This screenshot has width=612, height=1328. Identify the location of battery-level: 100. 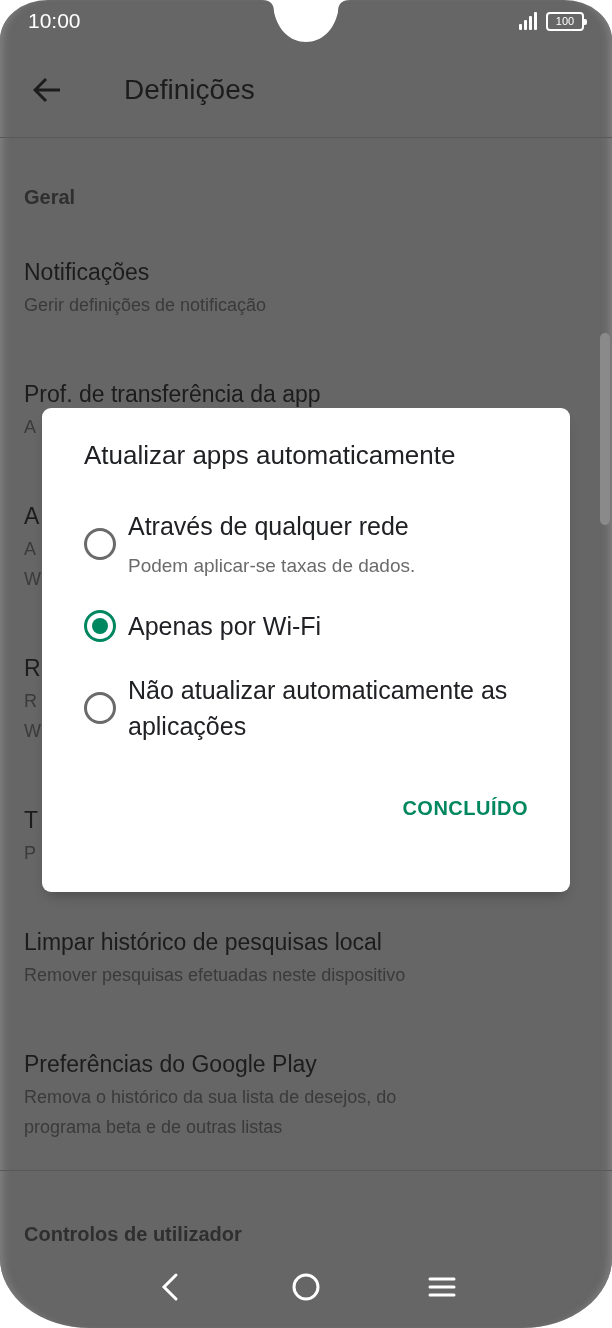
(565, 21).